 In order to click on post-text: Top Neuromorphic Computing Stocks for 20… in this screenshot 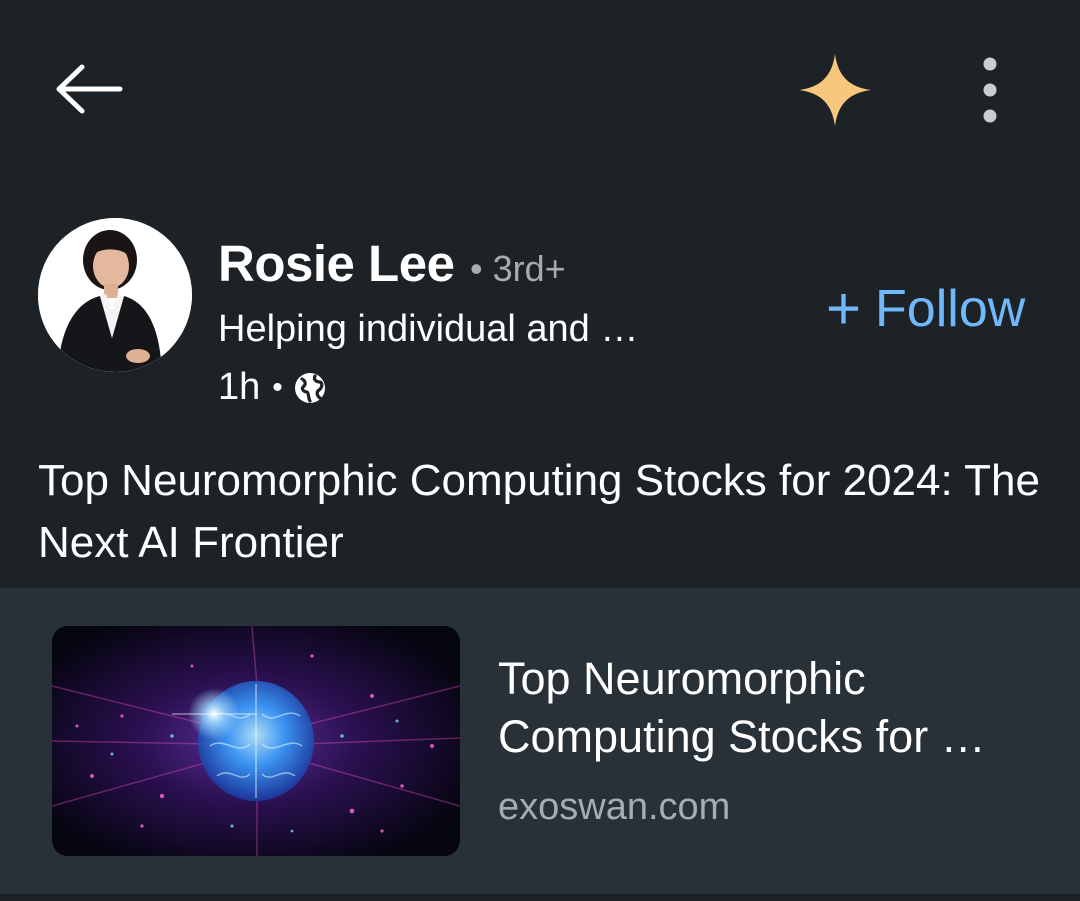, I will do `click(543, 512)`.